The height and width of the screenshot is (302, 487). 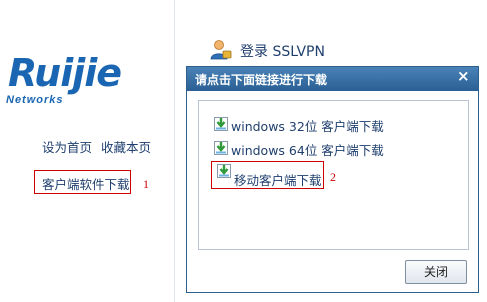 I want to click on column-divider, so click(x=174, y=151).